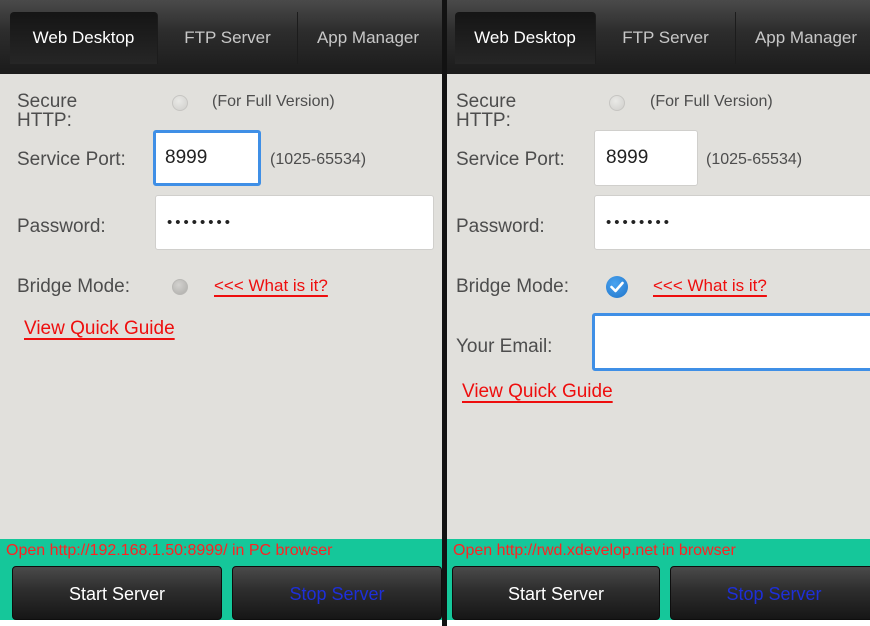  I want to click on your-email-label: Your Email:, so click(504, 346).